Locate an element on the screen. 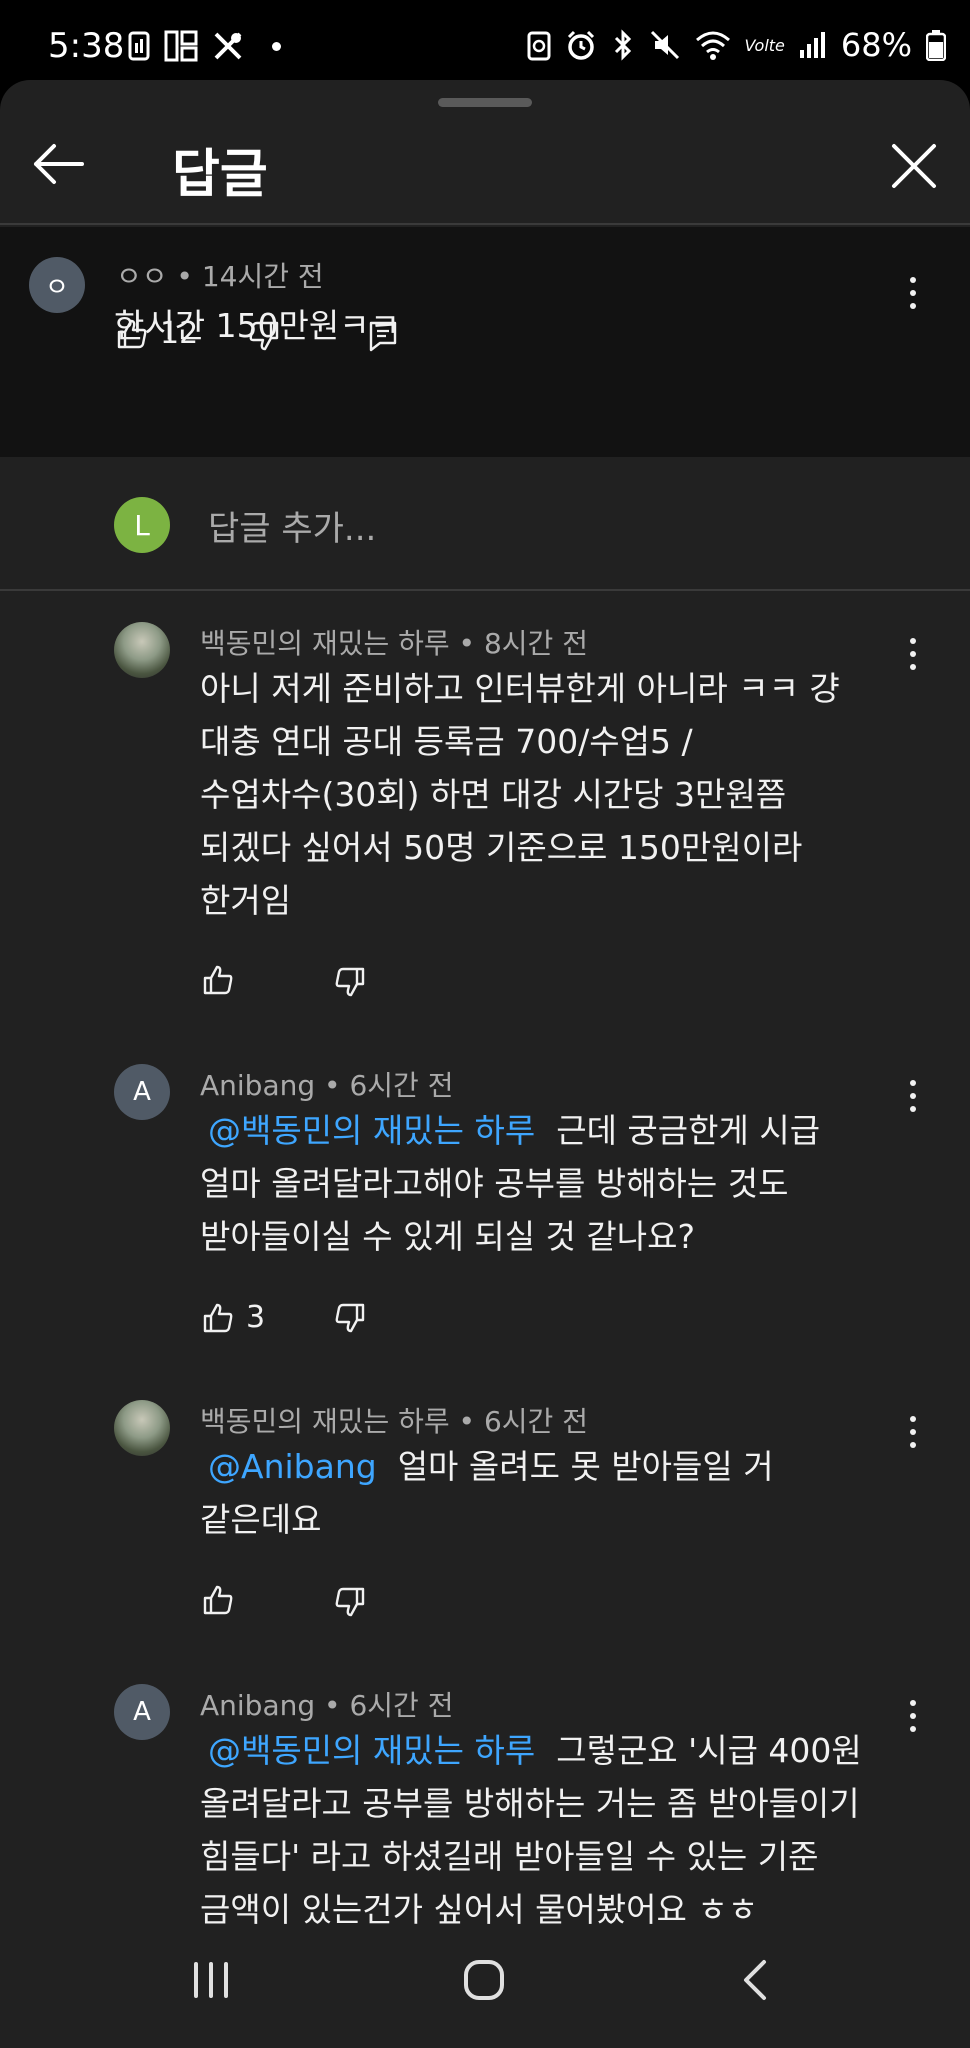  comment-line: 대충 연대 공대 등록금 700/수업5 / is located at coordinates (446, 741).